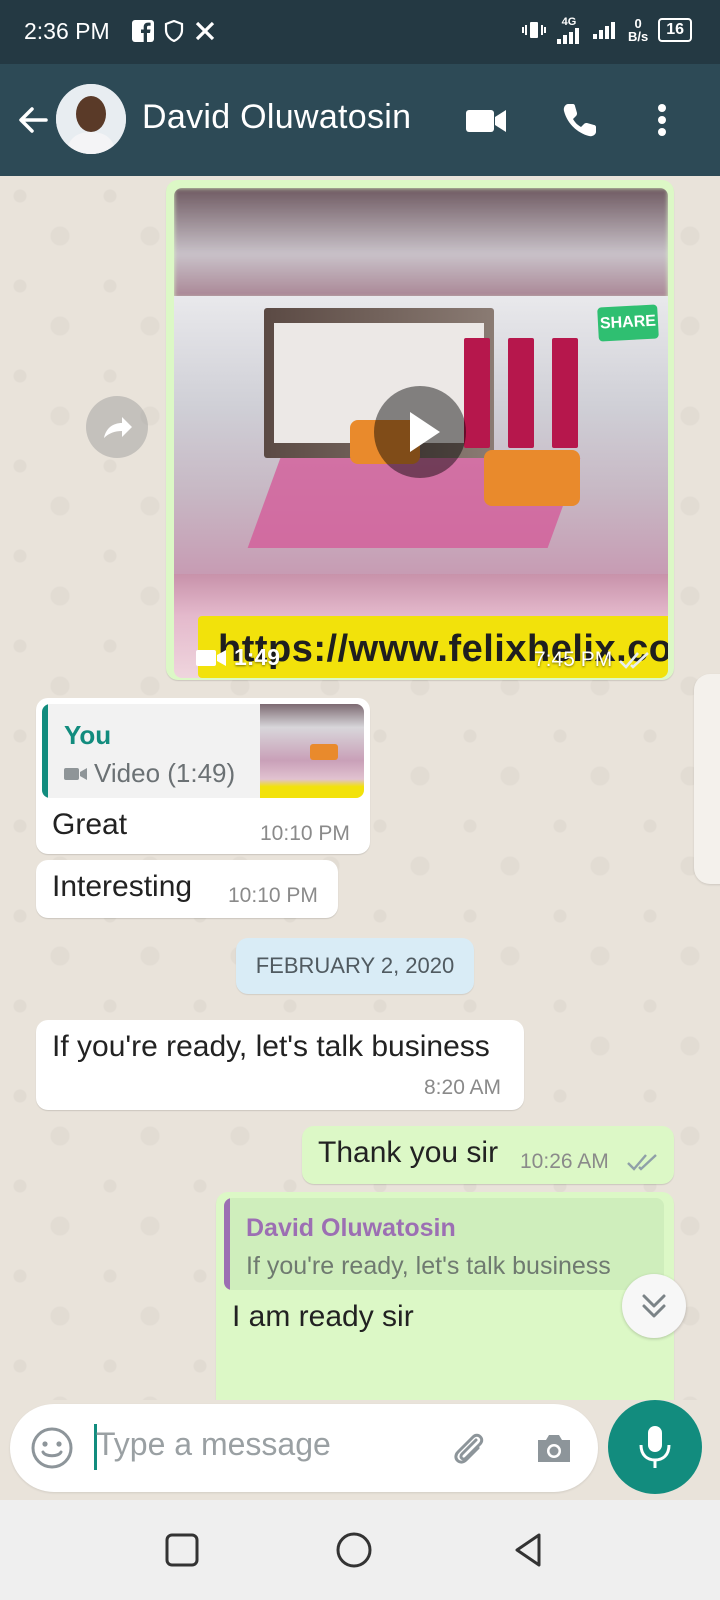 The width and height of the screenshot is (720, 1600). I want to click on play-button, so click(420, 432).